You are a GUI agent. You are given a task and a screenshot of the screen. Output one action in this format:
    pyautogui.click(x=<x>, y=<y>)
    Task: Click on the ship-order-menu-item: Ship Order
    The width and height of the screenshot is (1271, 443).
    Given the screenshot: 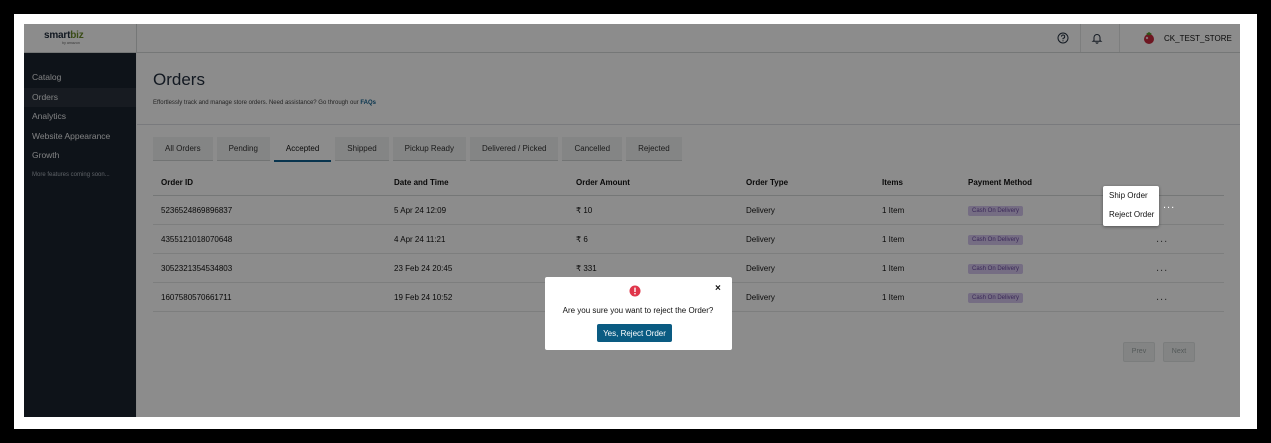 What is the action you would take?
    pyautogui.click(x=1131, y=195)
    